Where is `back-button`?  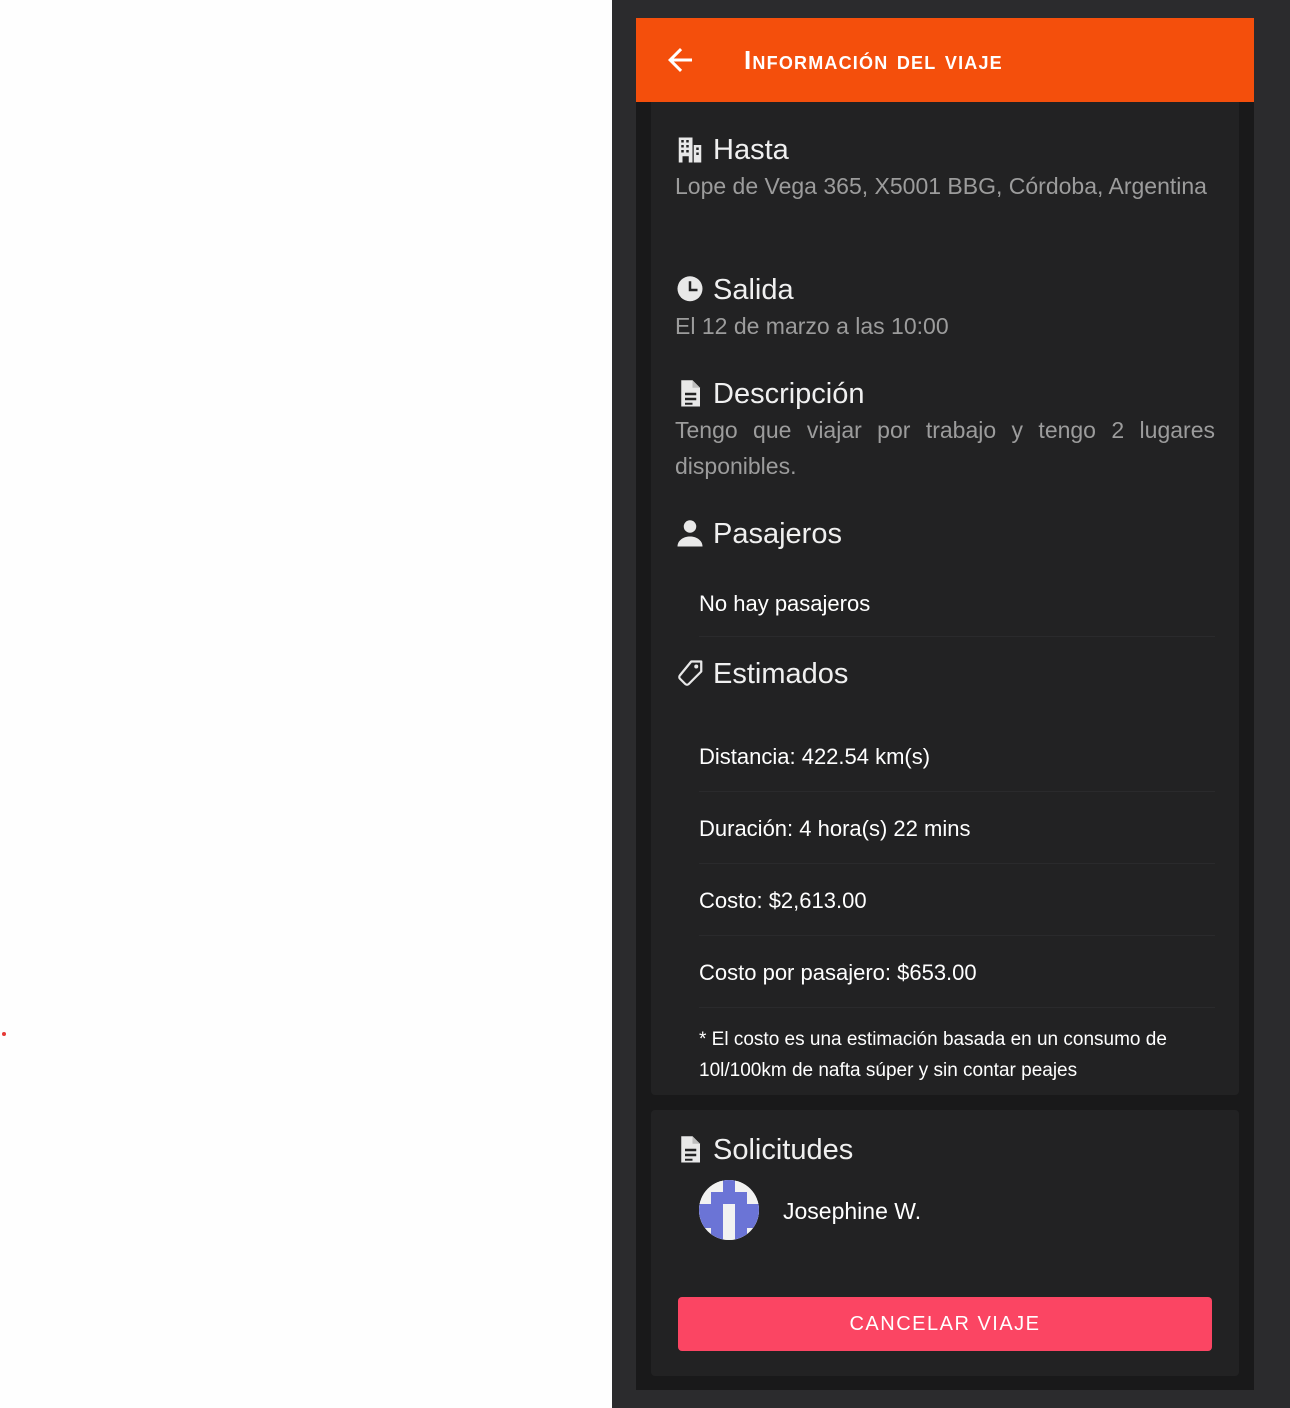
back-button is located at coordinates (680, 60).